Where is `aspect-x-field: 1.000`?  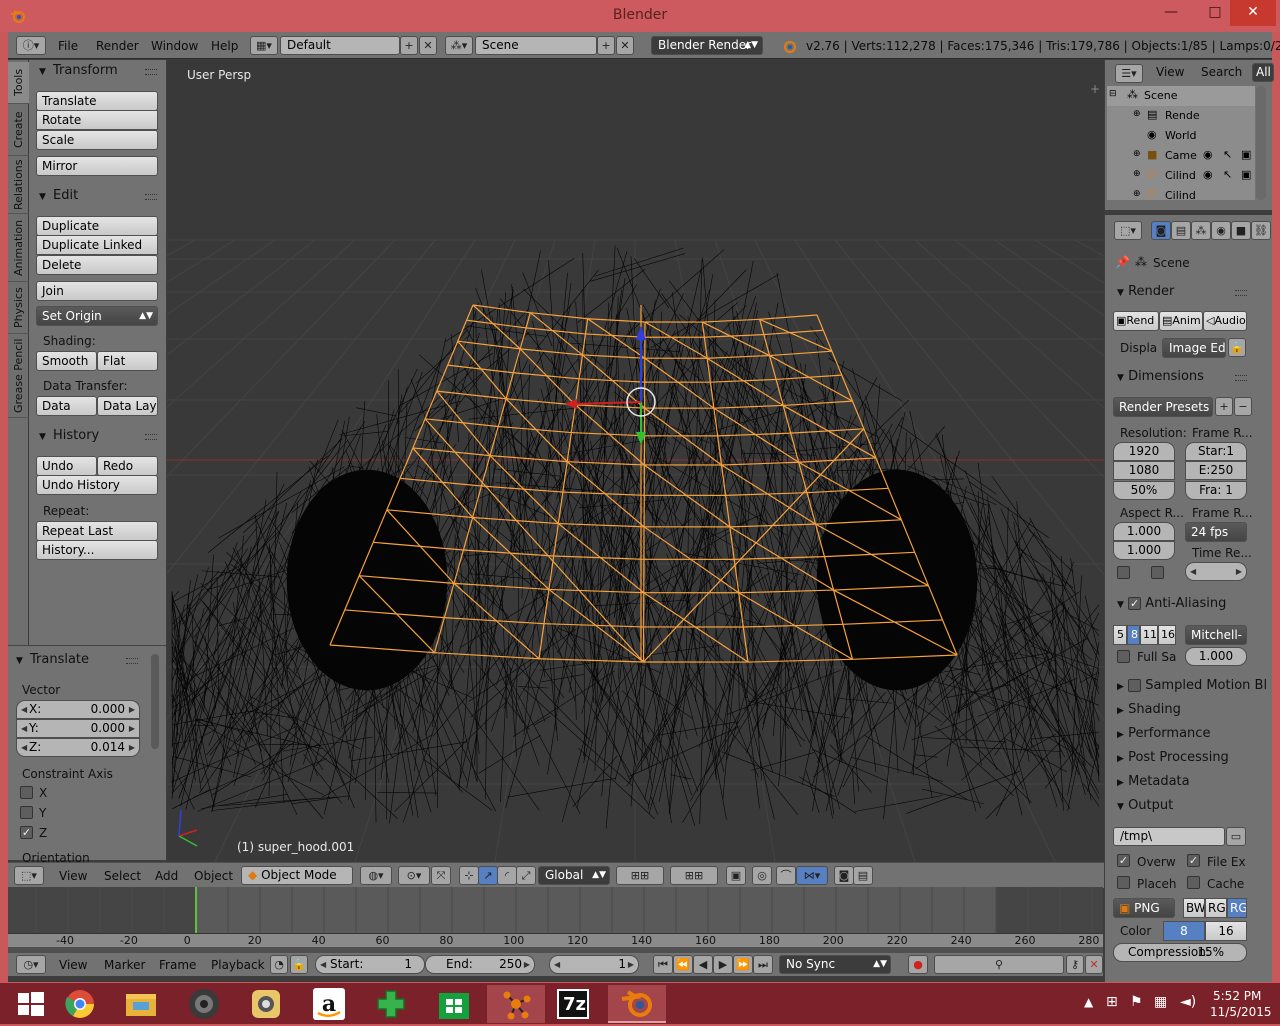 aspect-x-field: 1.000 is located at coordinates (1144, 531).